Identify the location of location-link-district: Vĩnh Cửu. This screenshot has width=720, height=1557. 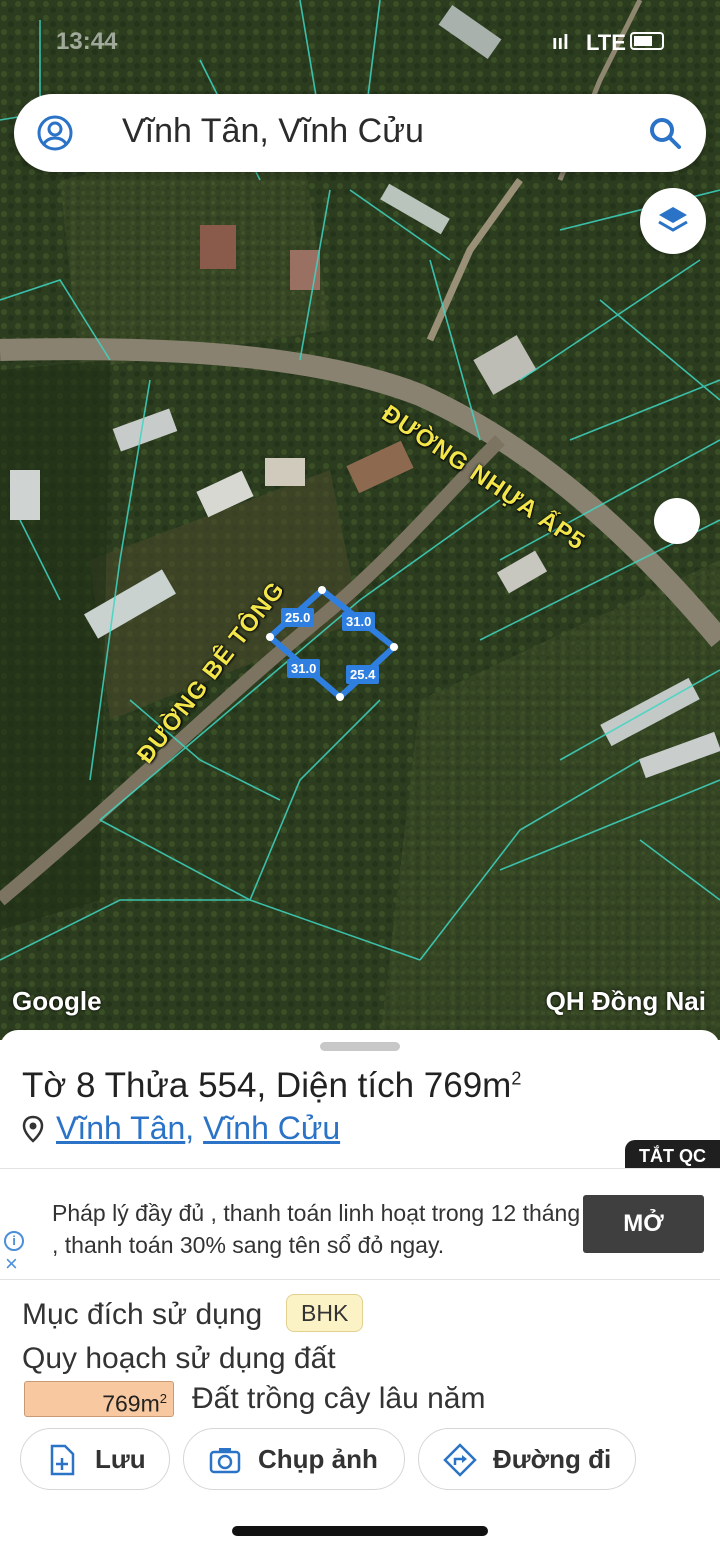
(271, 1128).